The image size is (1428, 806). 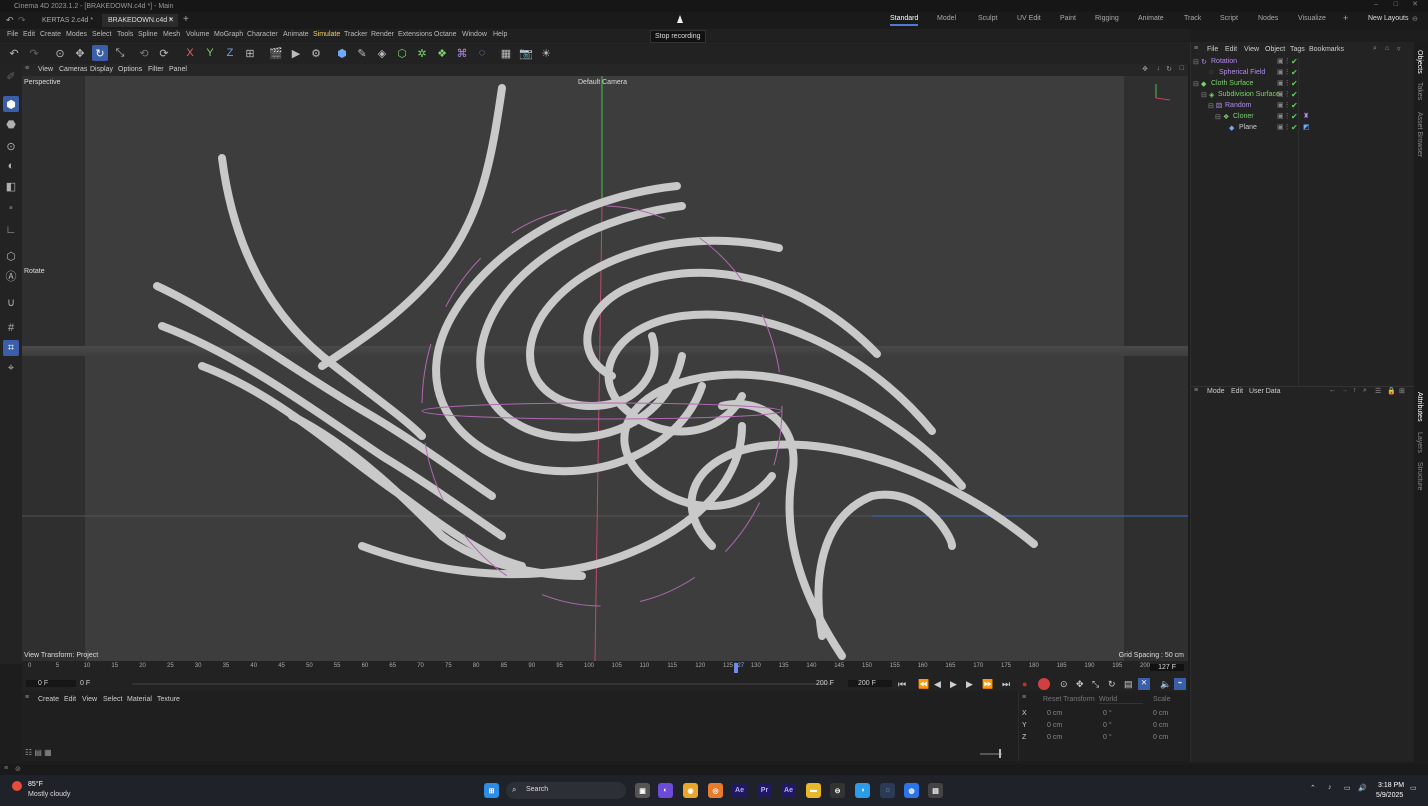 I want to click on material-menu-texture: Texture, so click(x=168, y=699).